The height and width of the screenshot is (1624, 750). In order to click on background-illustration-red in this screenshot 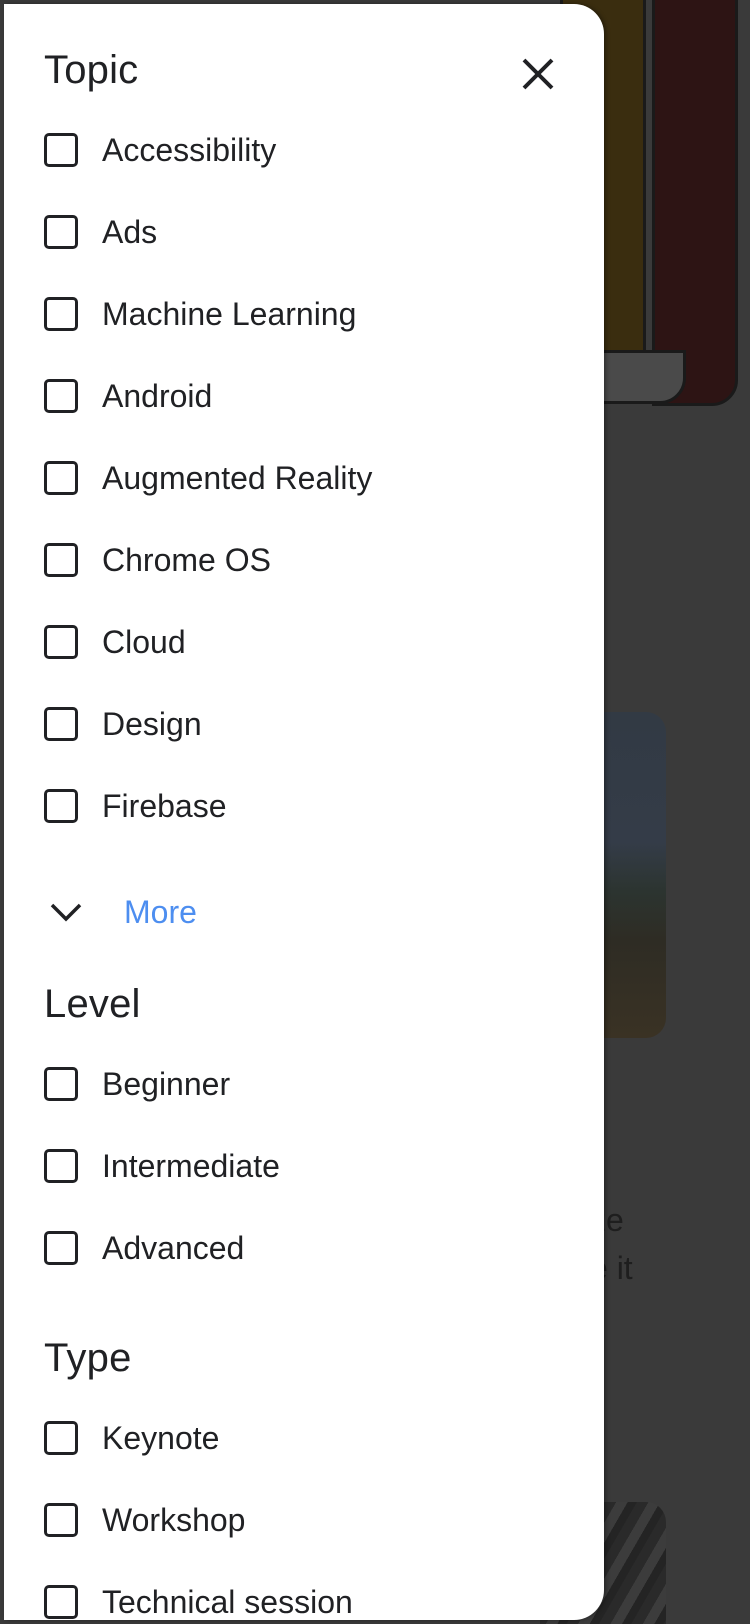, I will do `click(695, 203)`.